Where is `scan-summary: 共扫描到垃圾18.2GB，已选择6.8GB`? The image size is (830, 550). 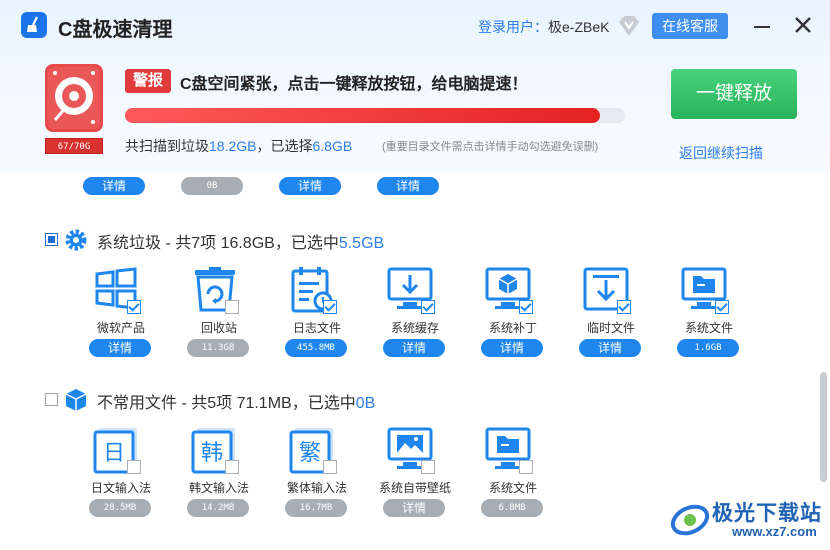
scan-summary: 共扫描到垃圾18.2GB，已选择6.8GB is located at coordinates (238, 146).